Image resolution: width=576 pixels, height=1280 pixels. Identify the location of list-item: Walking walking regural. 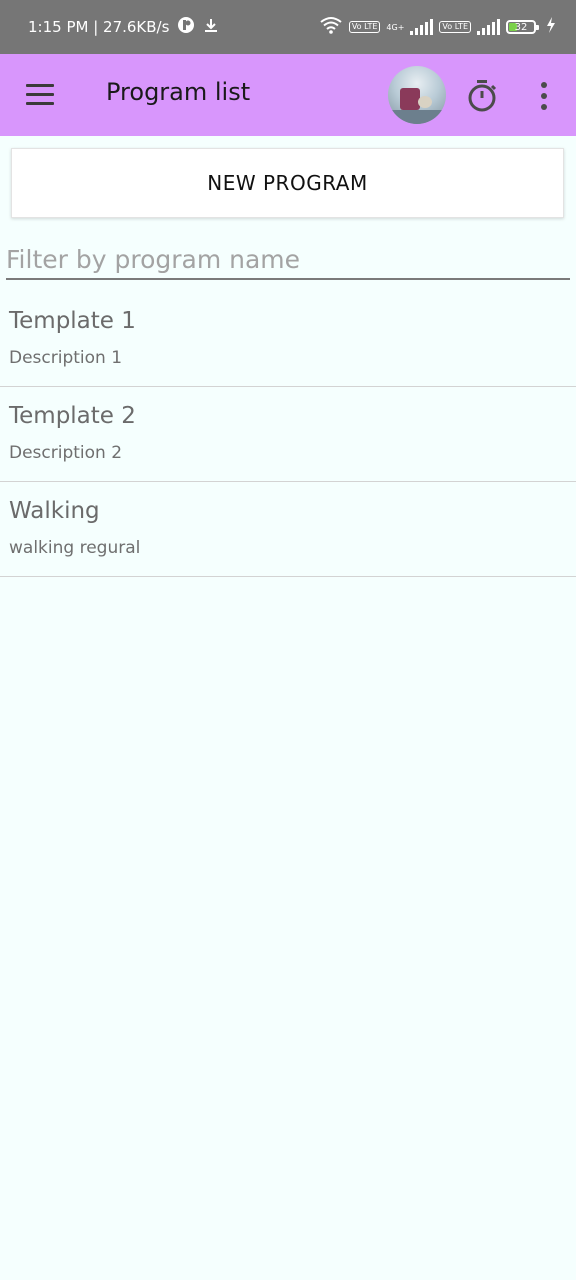
(288, 529).